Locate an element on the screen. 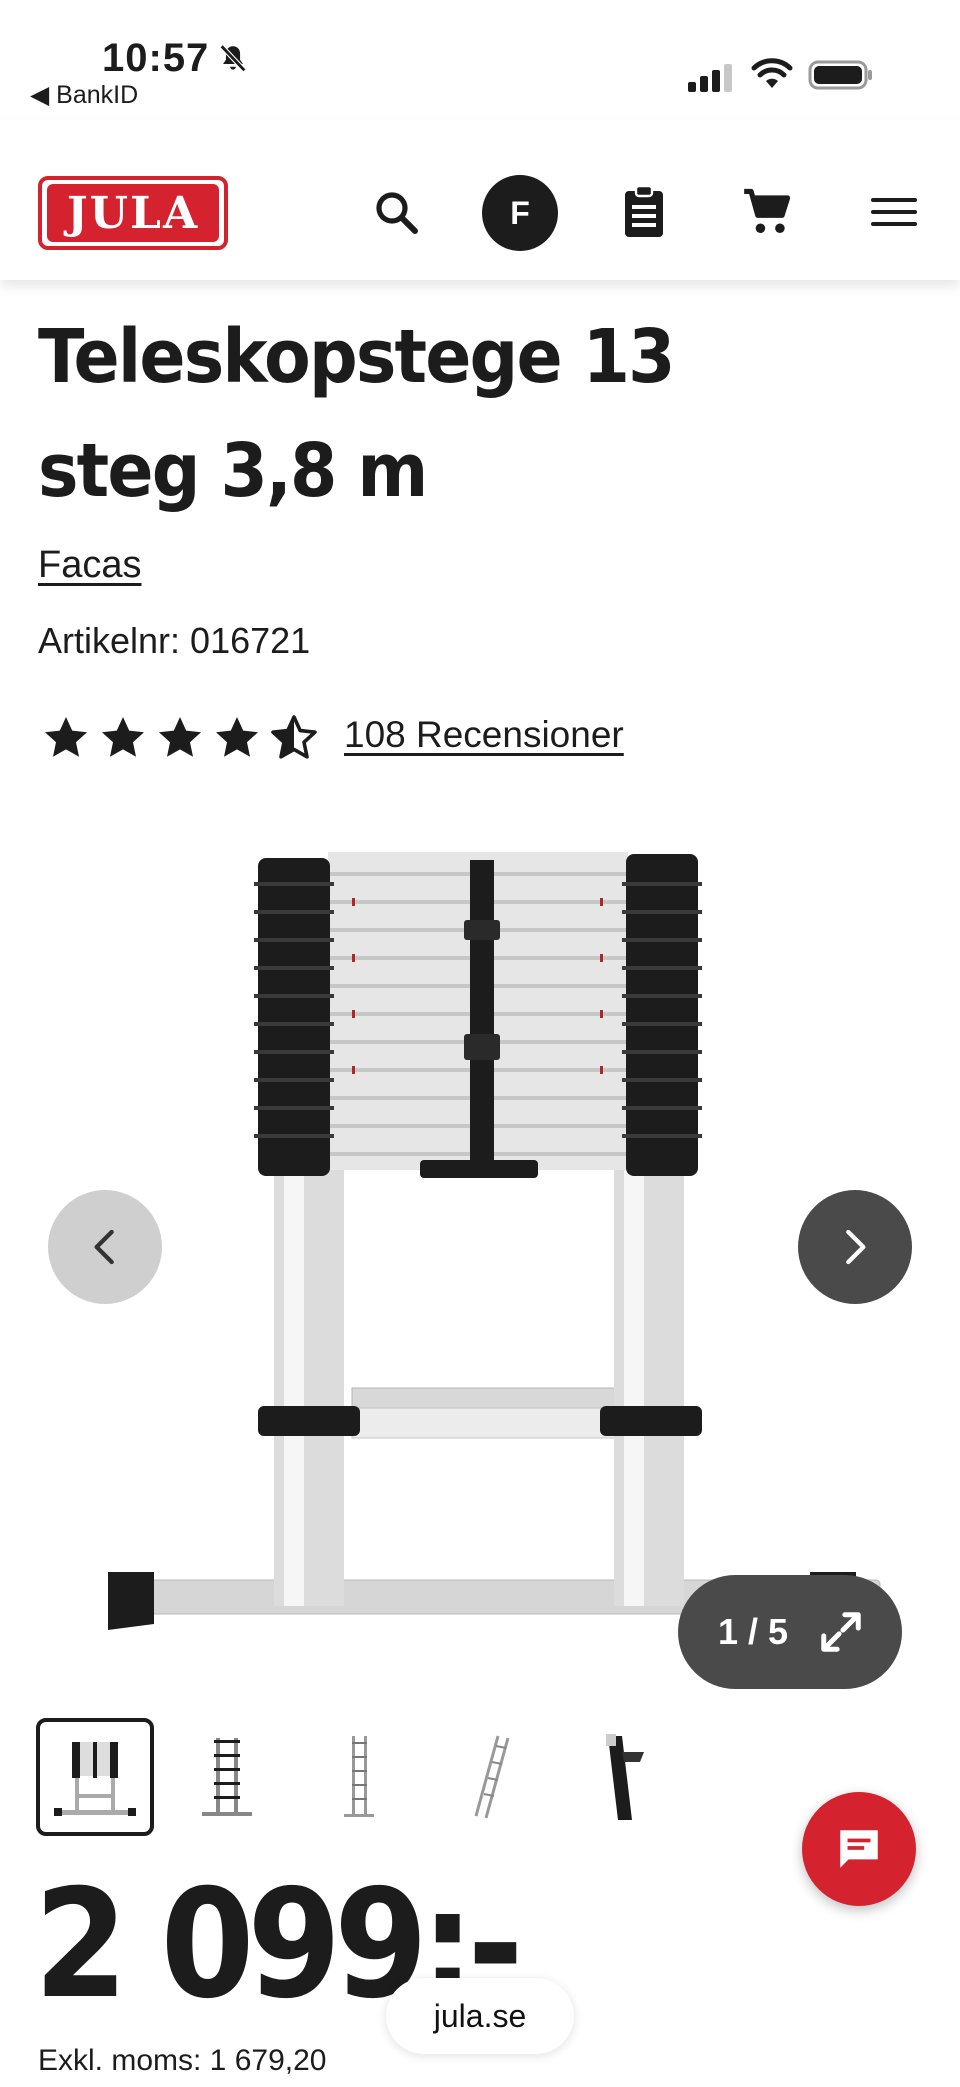  back-to-app-link: ◀ BankID is located at coordinates (84, 95).